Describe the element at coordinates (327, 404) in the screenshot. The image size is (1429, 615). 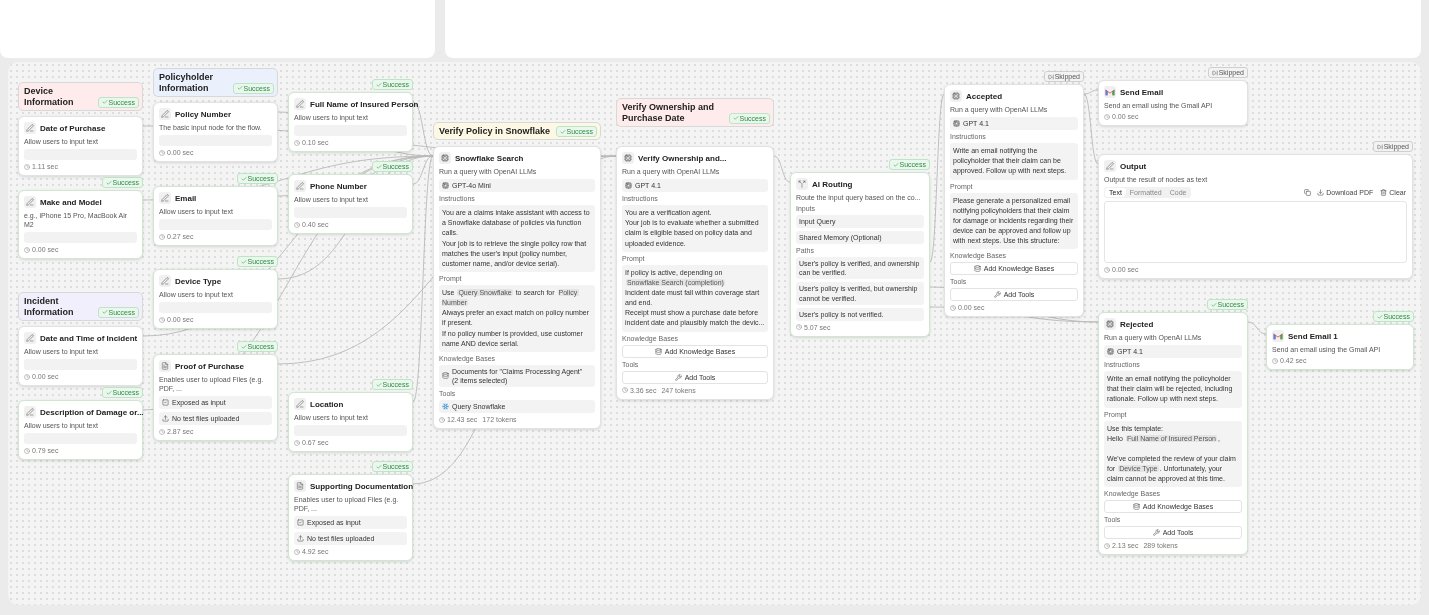
I see `node-title: Location` at that location.